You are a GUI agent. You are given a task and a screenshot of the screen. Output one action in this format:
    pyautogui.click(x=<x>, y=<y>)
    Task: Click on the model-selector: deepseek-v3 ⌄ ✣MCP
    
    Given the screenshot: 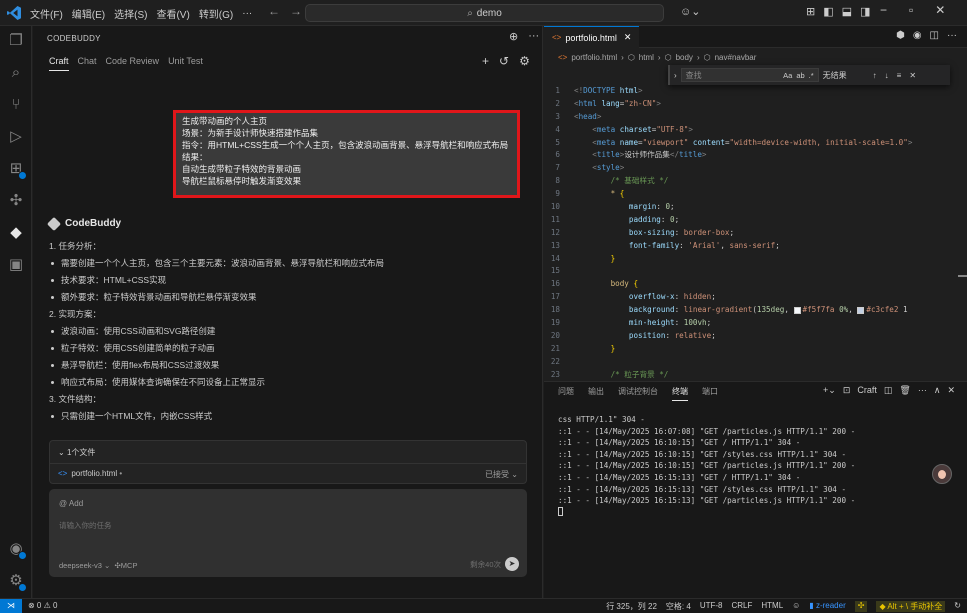 What is the action you would take?
    pyautogui.click(x=98, y=565)
    